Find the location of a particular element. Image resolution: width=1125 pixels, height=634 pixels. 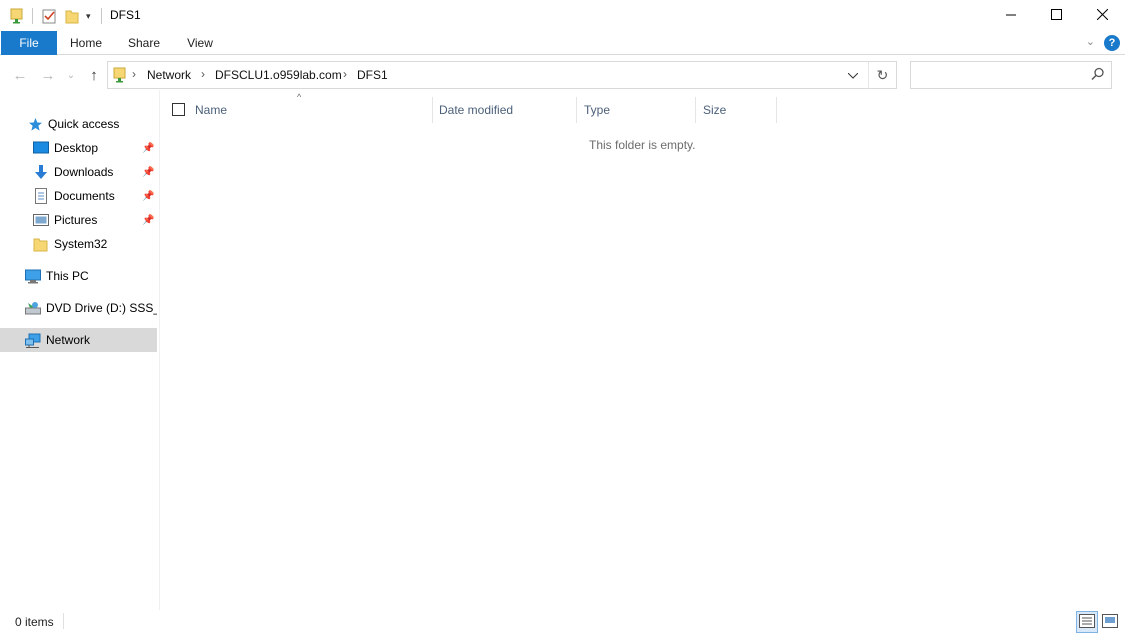

tab-file: File is located at coordinates (29, 43).